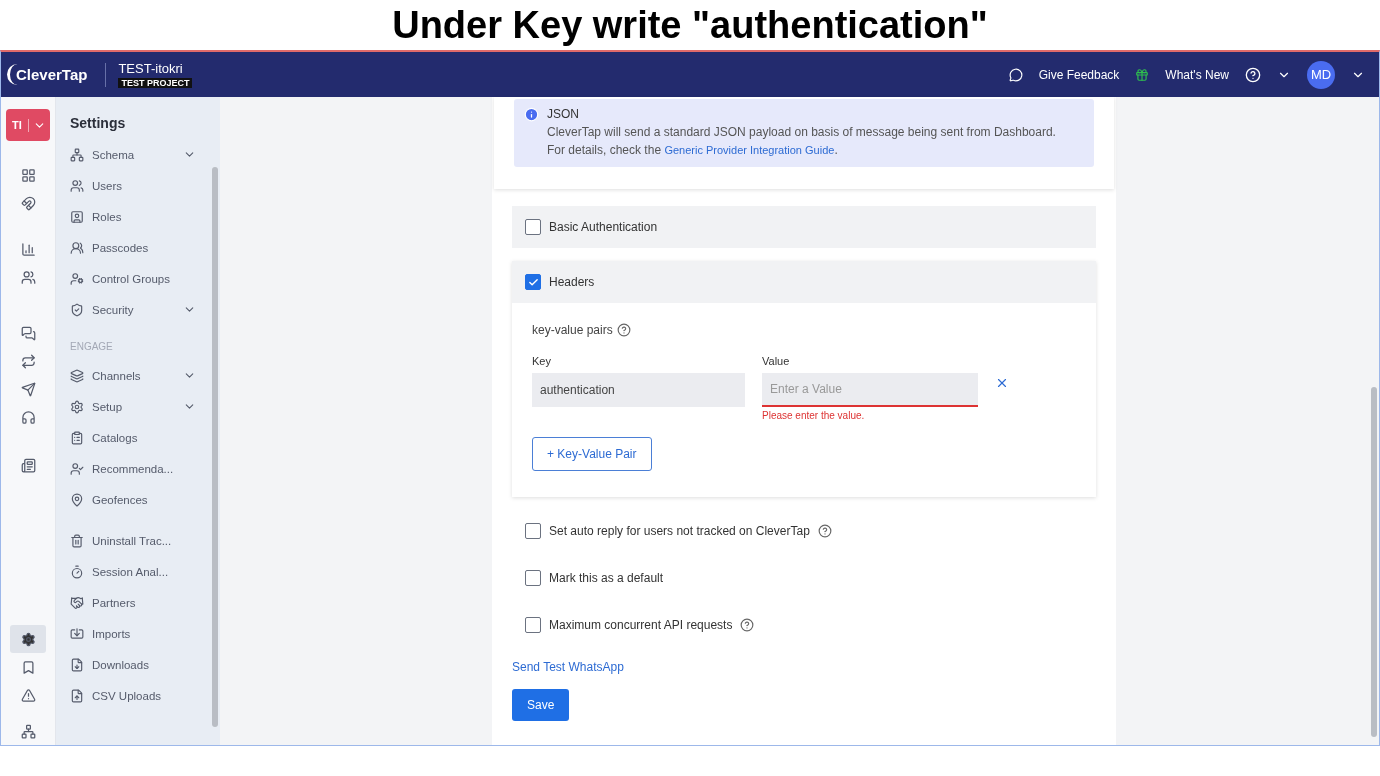  Describe the element at coordinates (133, 406) in the screenshot. I see `sidebar-item: Setup` at that location.